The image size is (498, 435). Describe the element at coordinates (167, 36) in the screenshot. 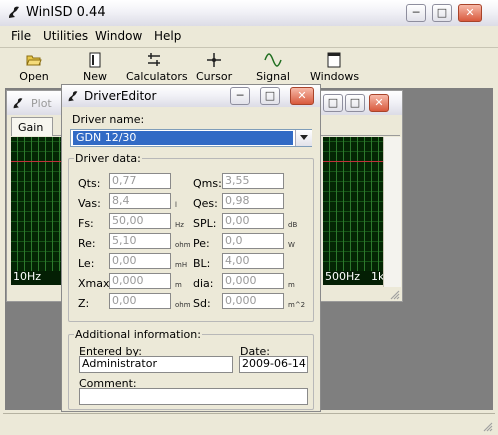

I see `menu-help: Help` at that location.